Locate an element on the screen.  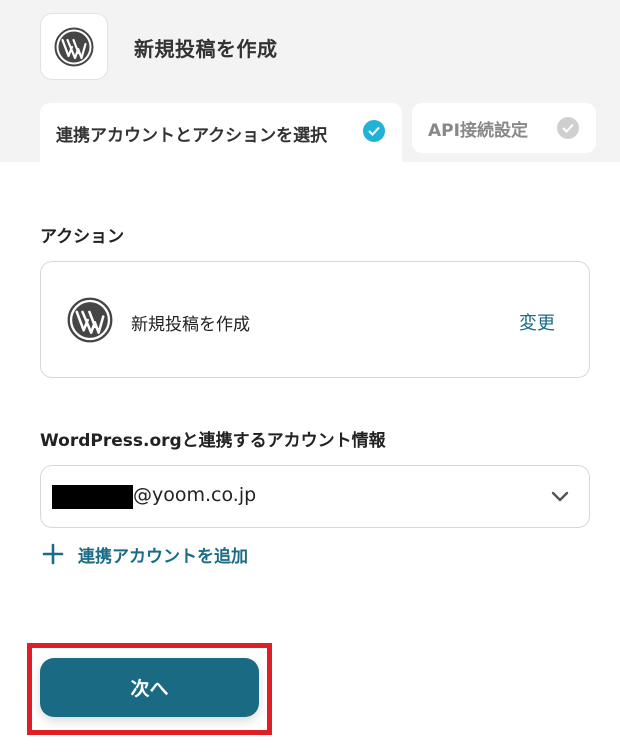
tab-label: 連携アカウントとアクションを選択 is located at coordinates (192, 135).